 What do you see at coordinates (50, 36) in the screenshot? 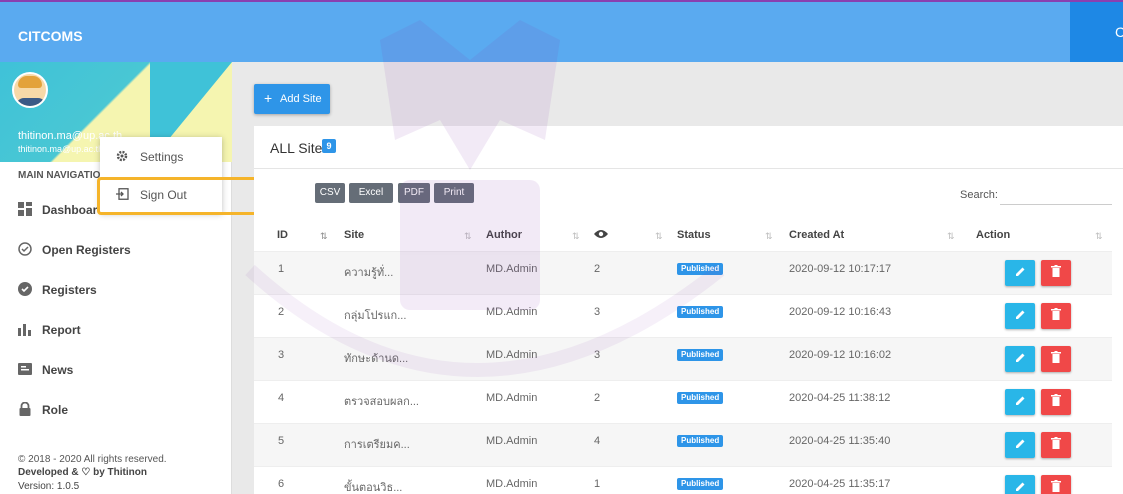
I see `app-brand: CITCOMS` at bounding box center [50, 36].